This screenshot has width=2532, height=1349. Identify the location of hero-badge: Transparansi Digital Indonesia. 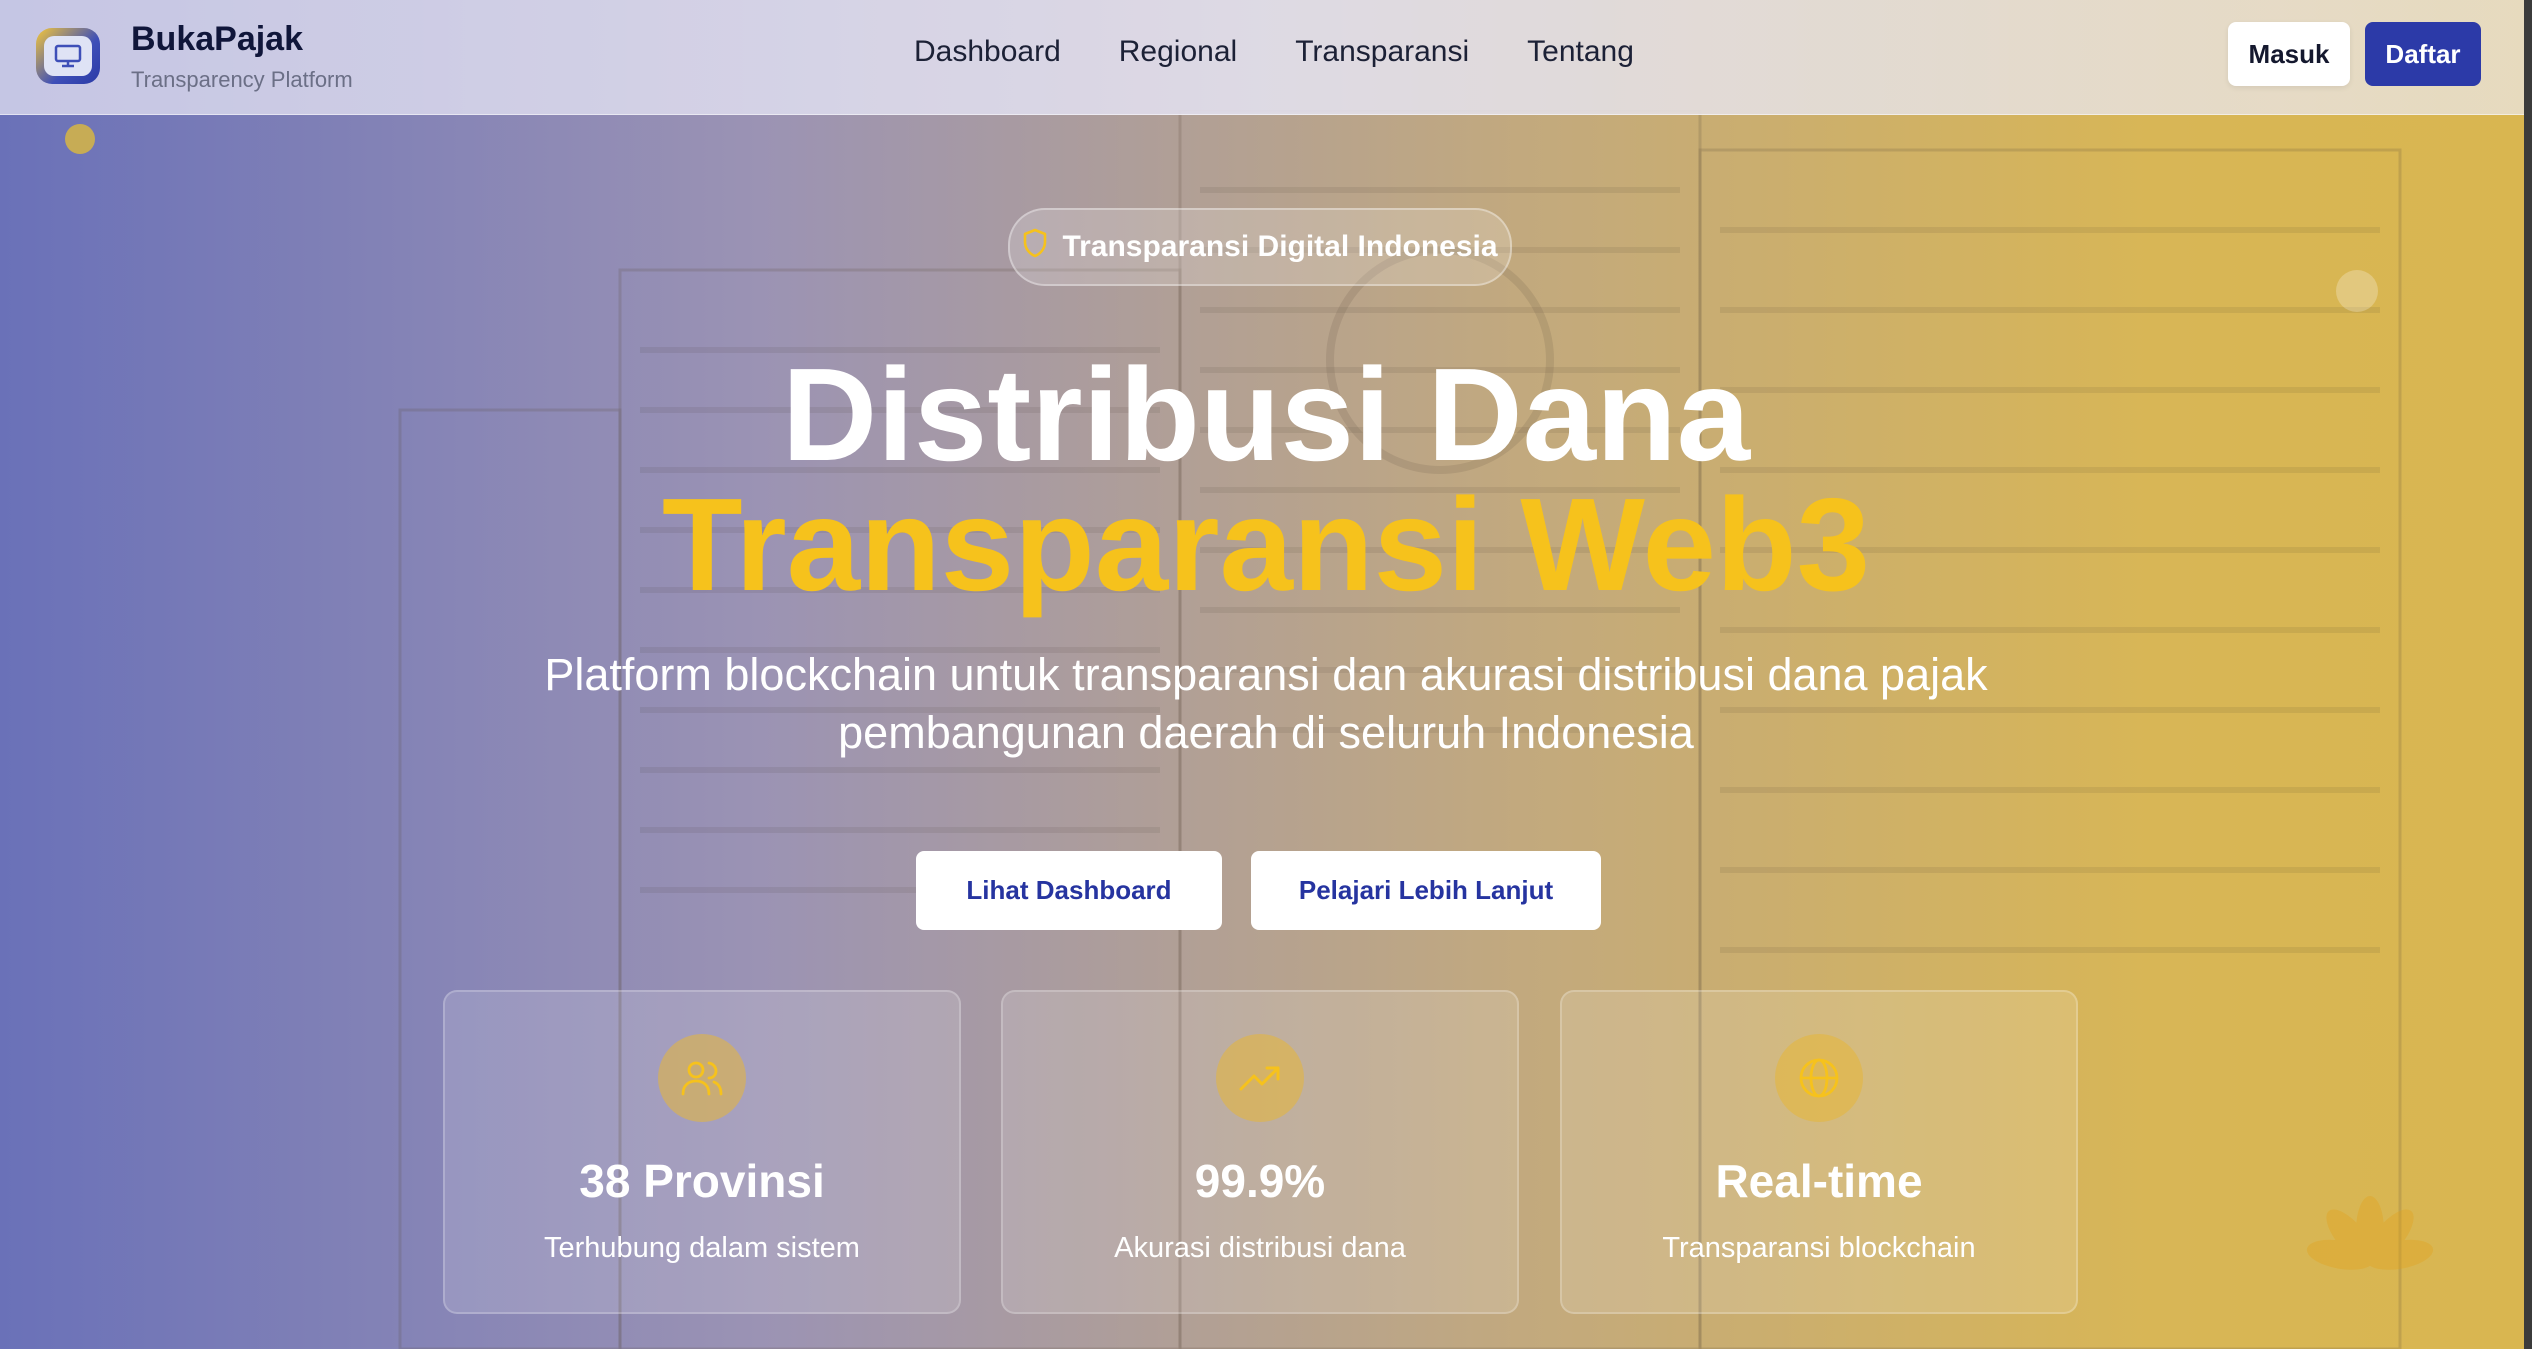
(1260, 247).